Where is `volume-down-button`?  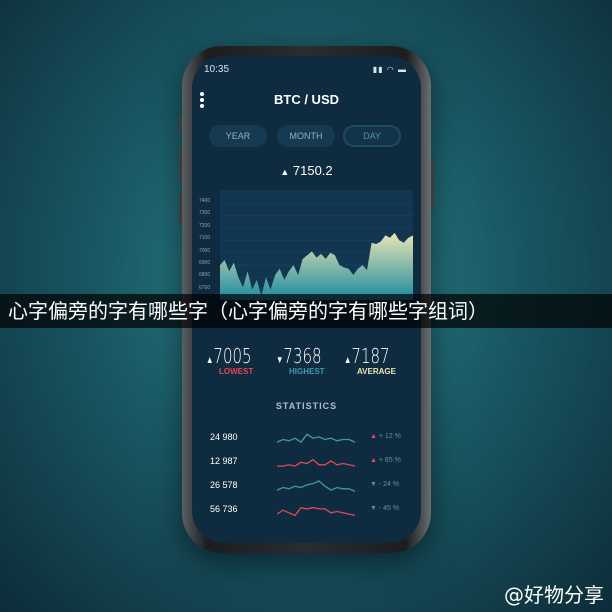
volume-down-button is located at coordinates (180, 209).